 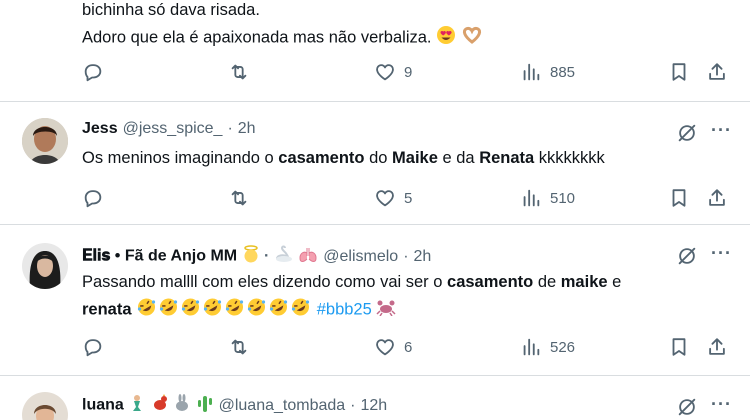 I want to click on like-button: 6, so click(x=393, y=347).